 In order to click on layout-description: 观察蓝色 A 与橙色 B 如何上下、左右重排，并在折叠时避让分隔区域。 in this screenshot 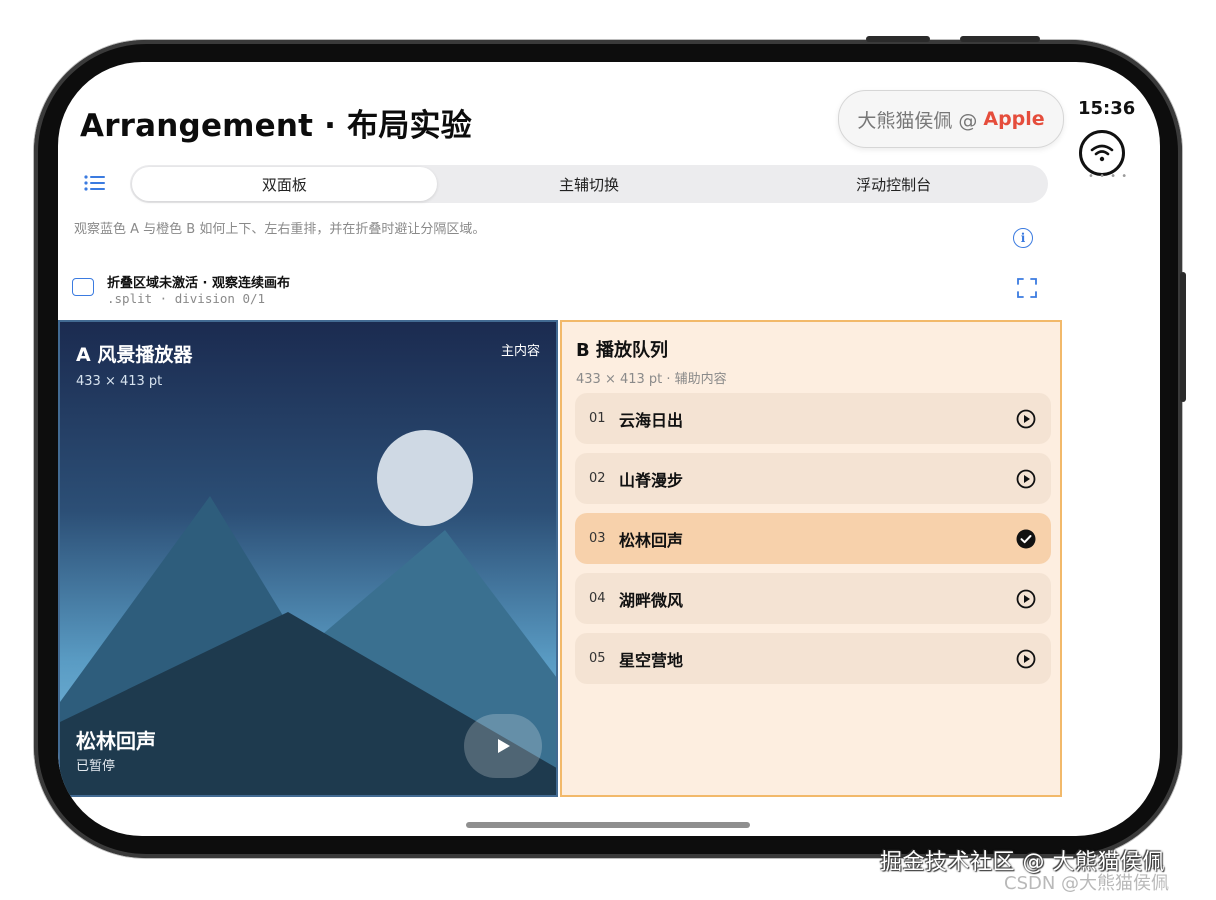, I will do `click(280, 229)`.